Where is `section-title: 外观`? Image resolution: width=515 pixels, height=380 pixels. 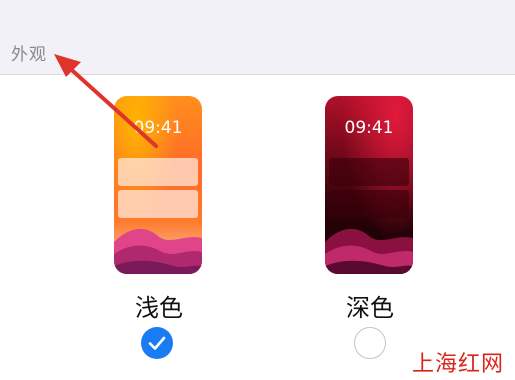 section-title: 外观 is located at coordinates (29, 55).